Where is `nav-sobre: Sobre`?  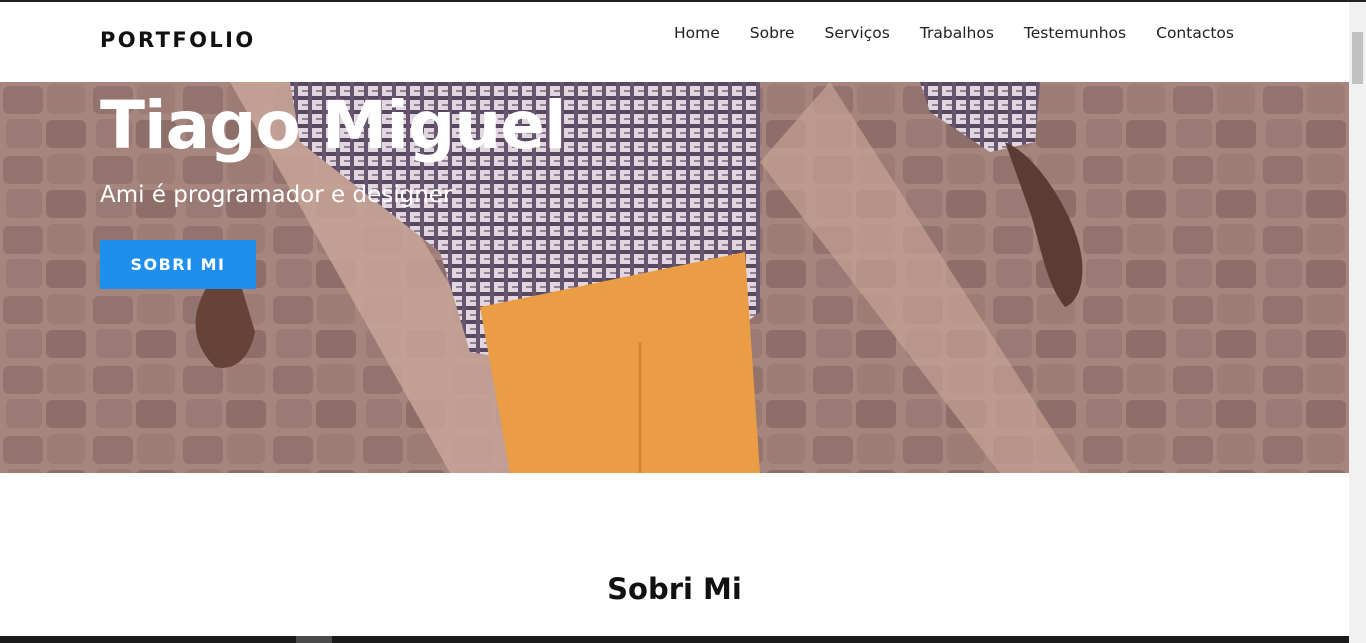
nav-sobre: Sobre is located at coordinates (772, 33).